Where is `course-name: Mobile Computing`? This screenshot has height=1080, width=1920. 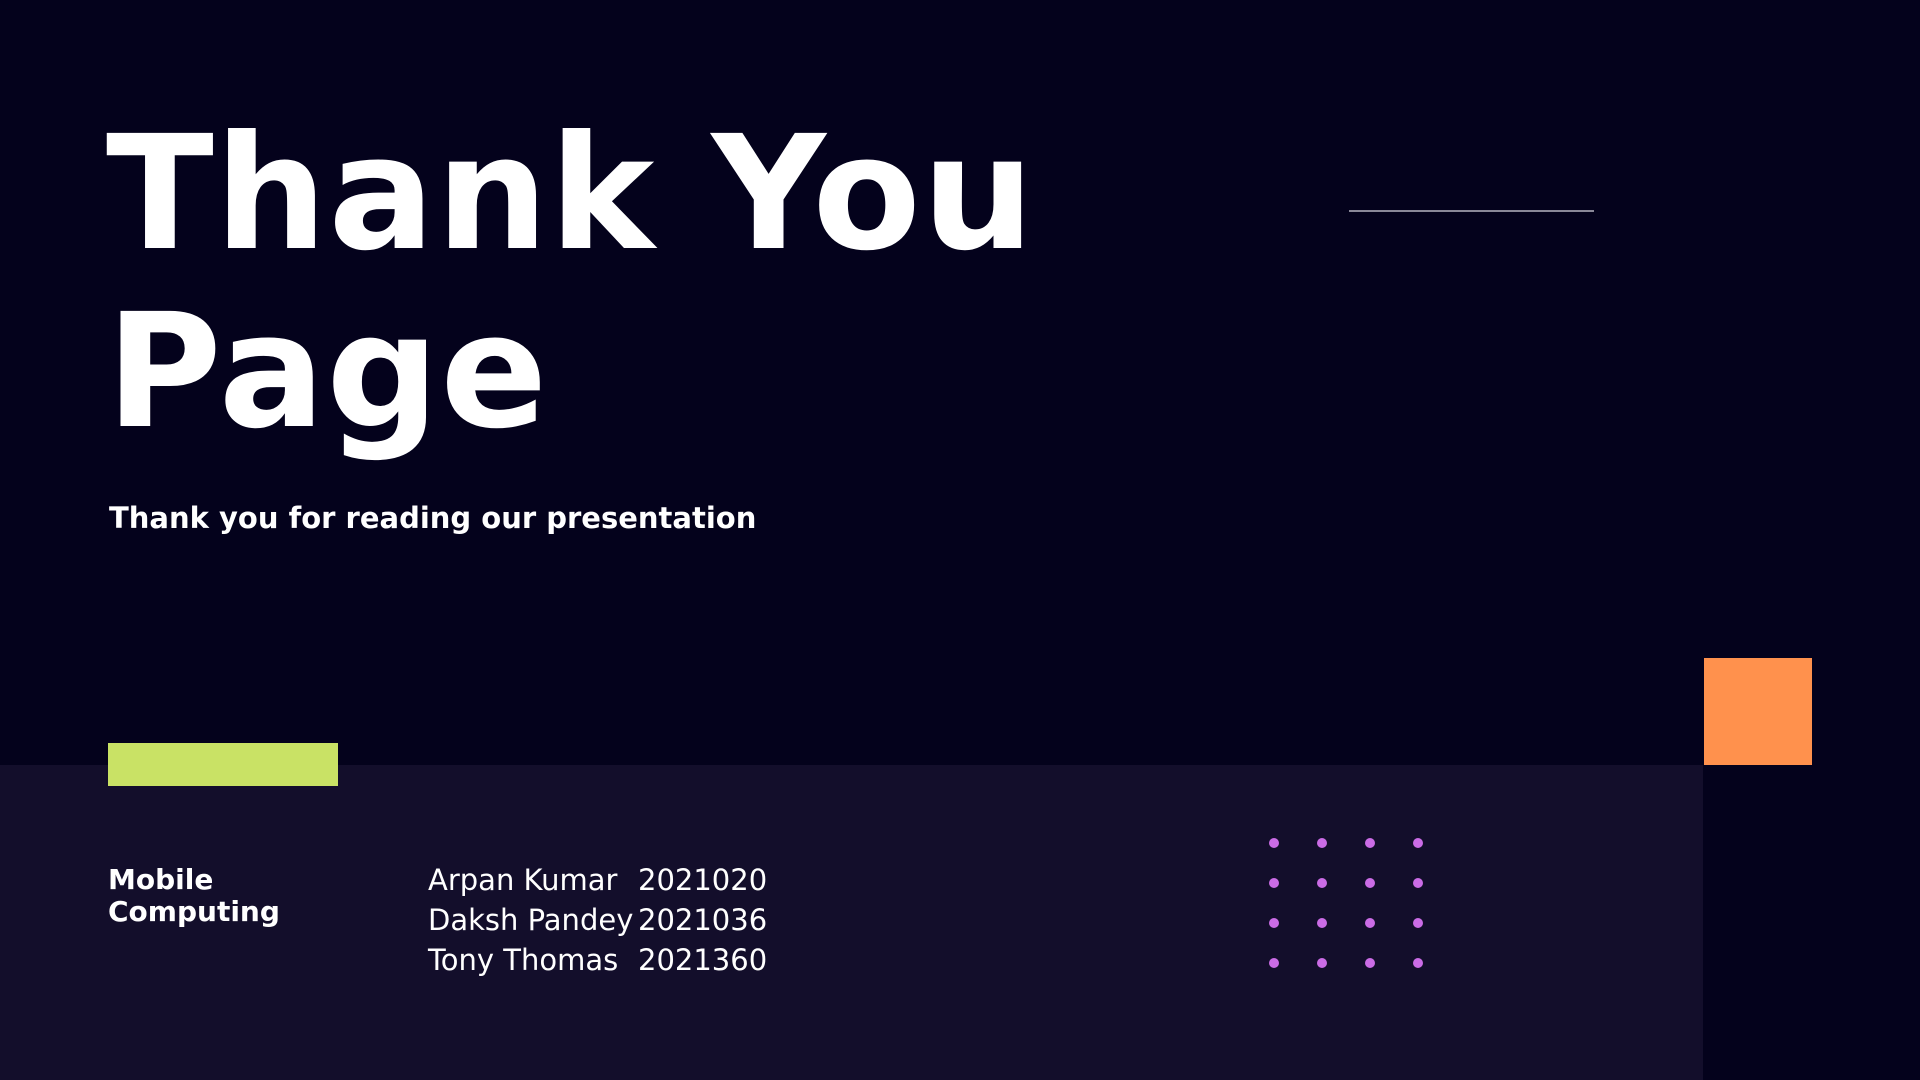
course-name: Mobile Computing is located at coordinates (194, 895).